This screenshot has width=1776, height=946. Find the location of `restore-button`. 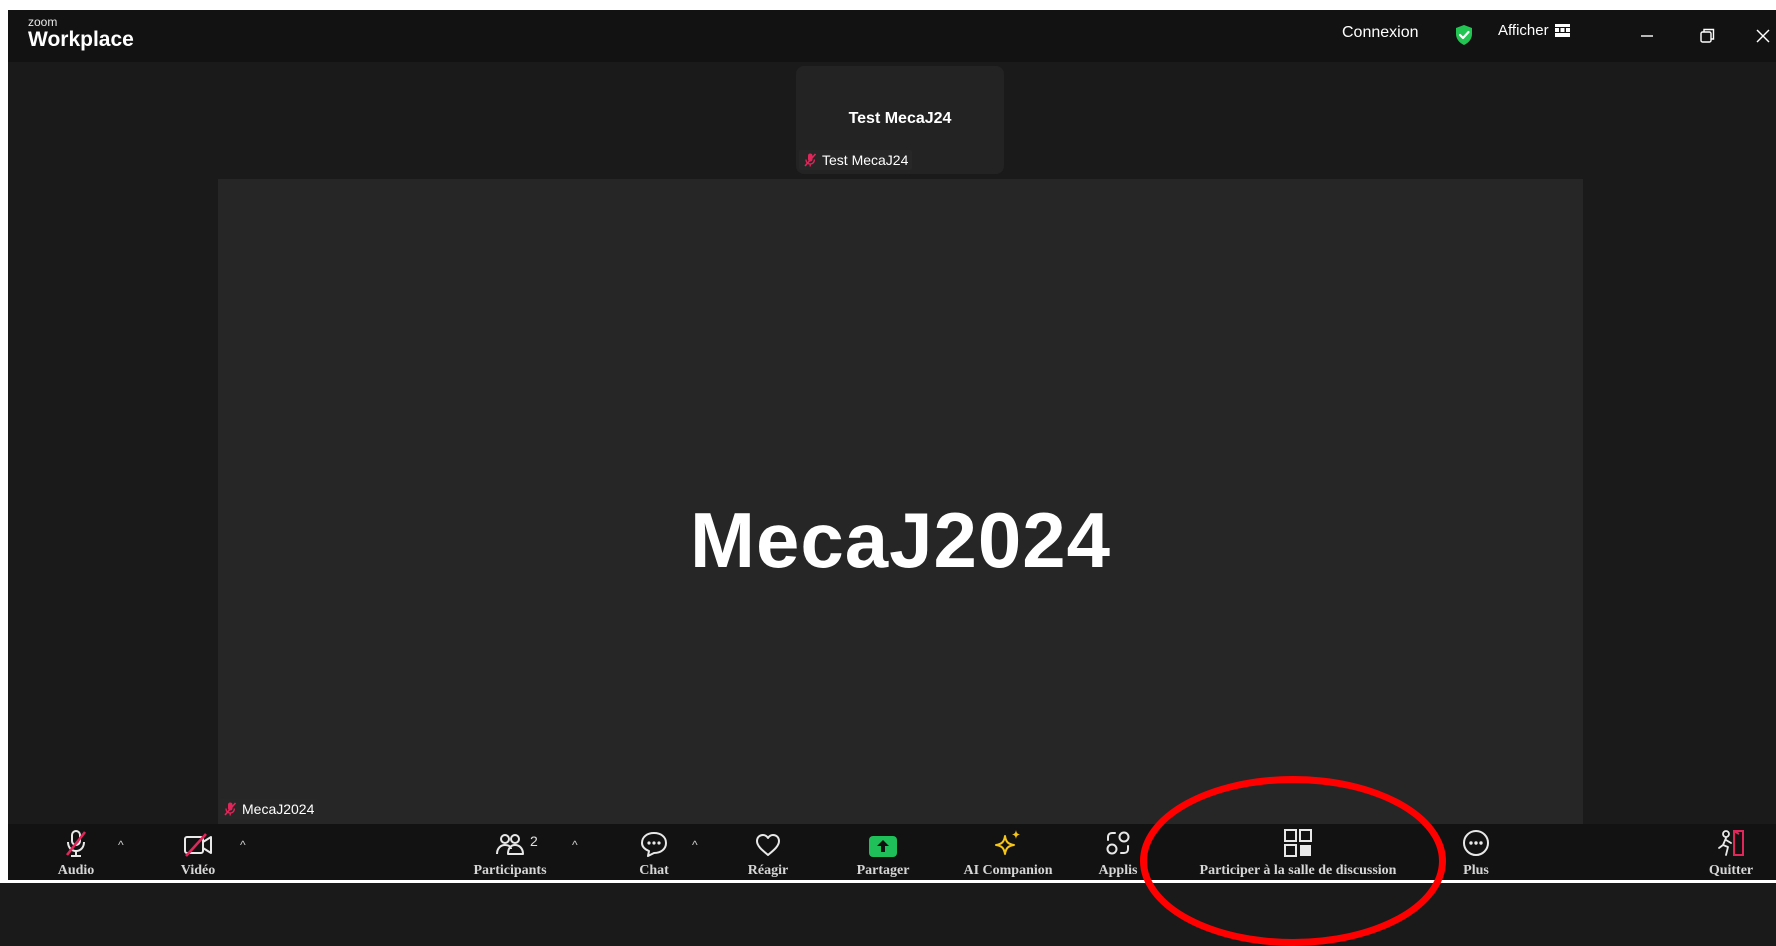

restore-button is located at coordinates (1707, 36).